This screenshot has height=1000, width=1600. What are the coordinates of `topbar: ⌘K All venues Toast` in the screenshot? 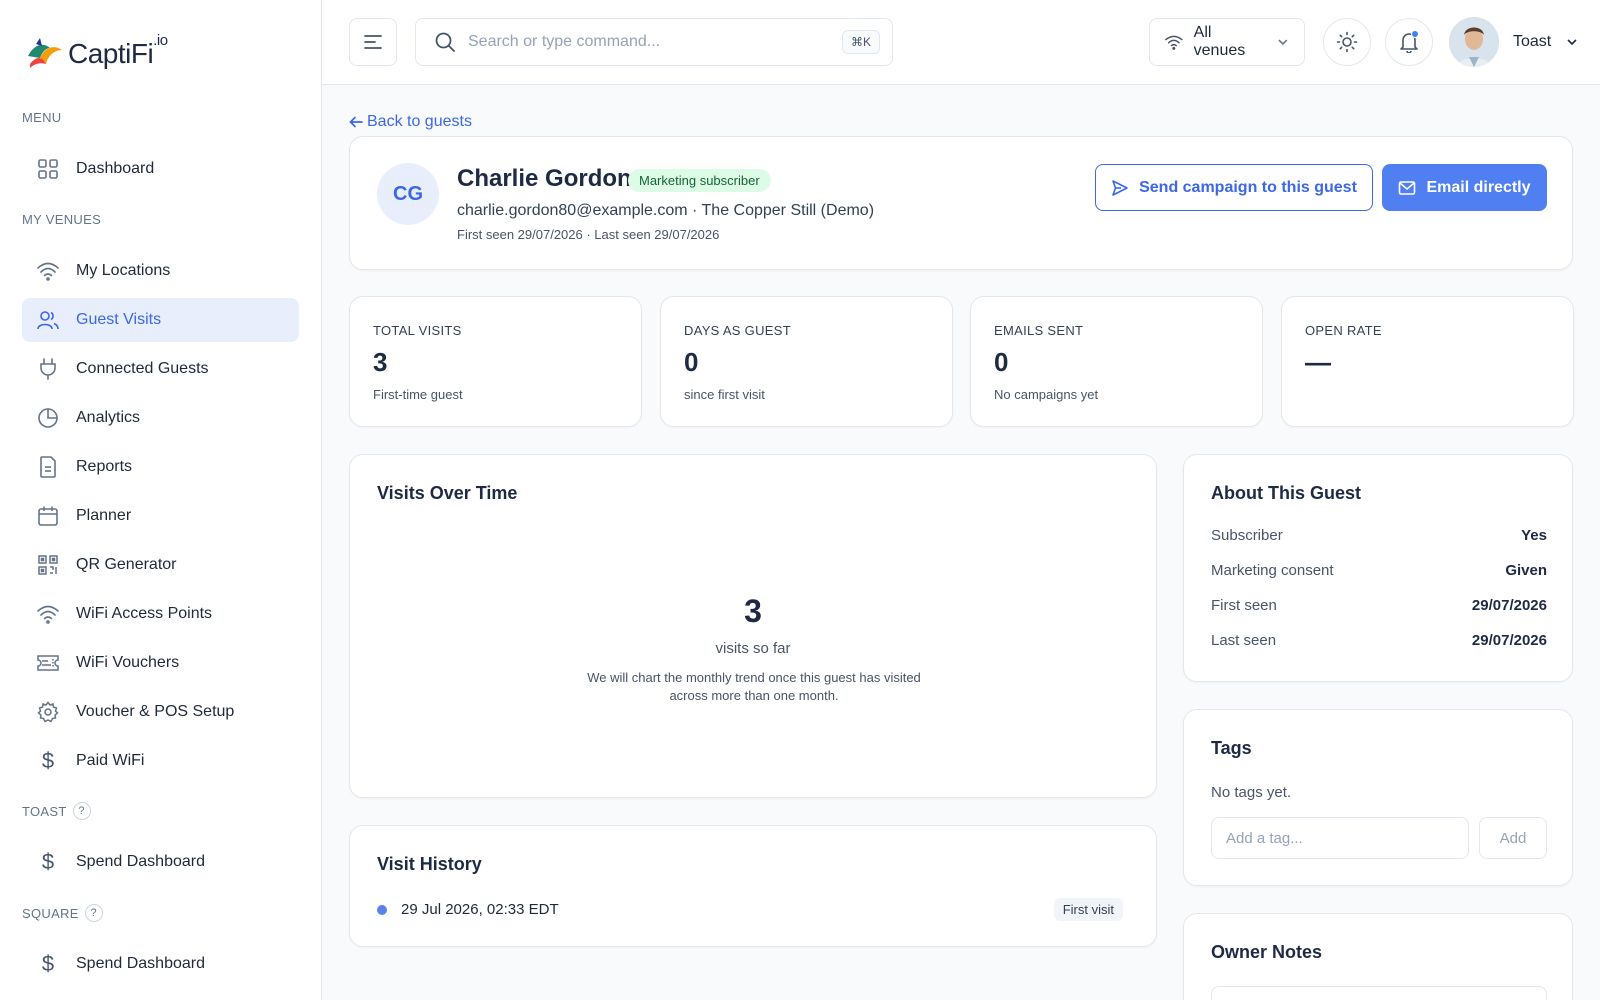 It's located at (961, 42).